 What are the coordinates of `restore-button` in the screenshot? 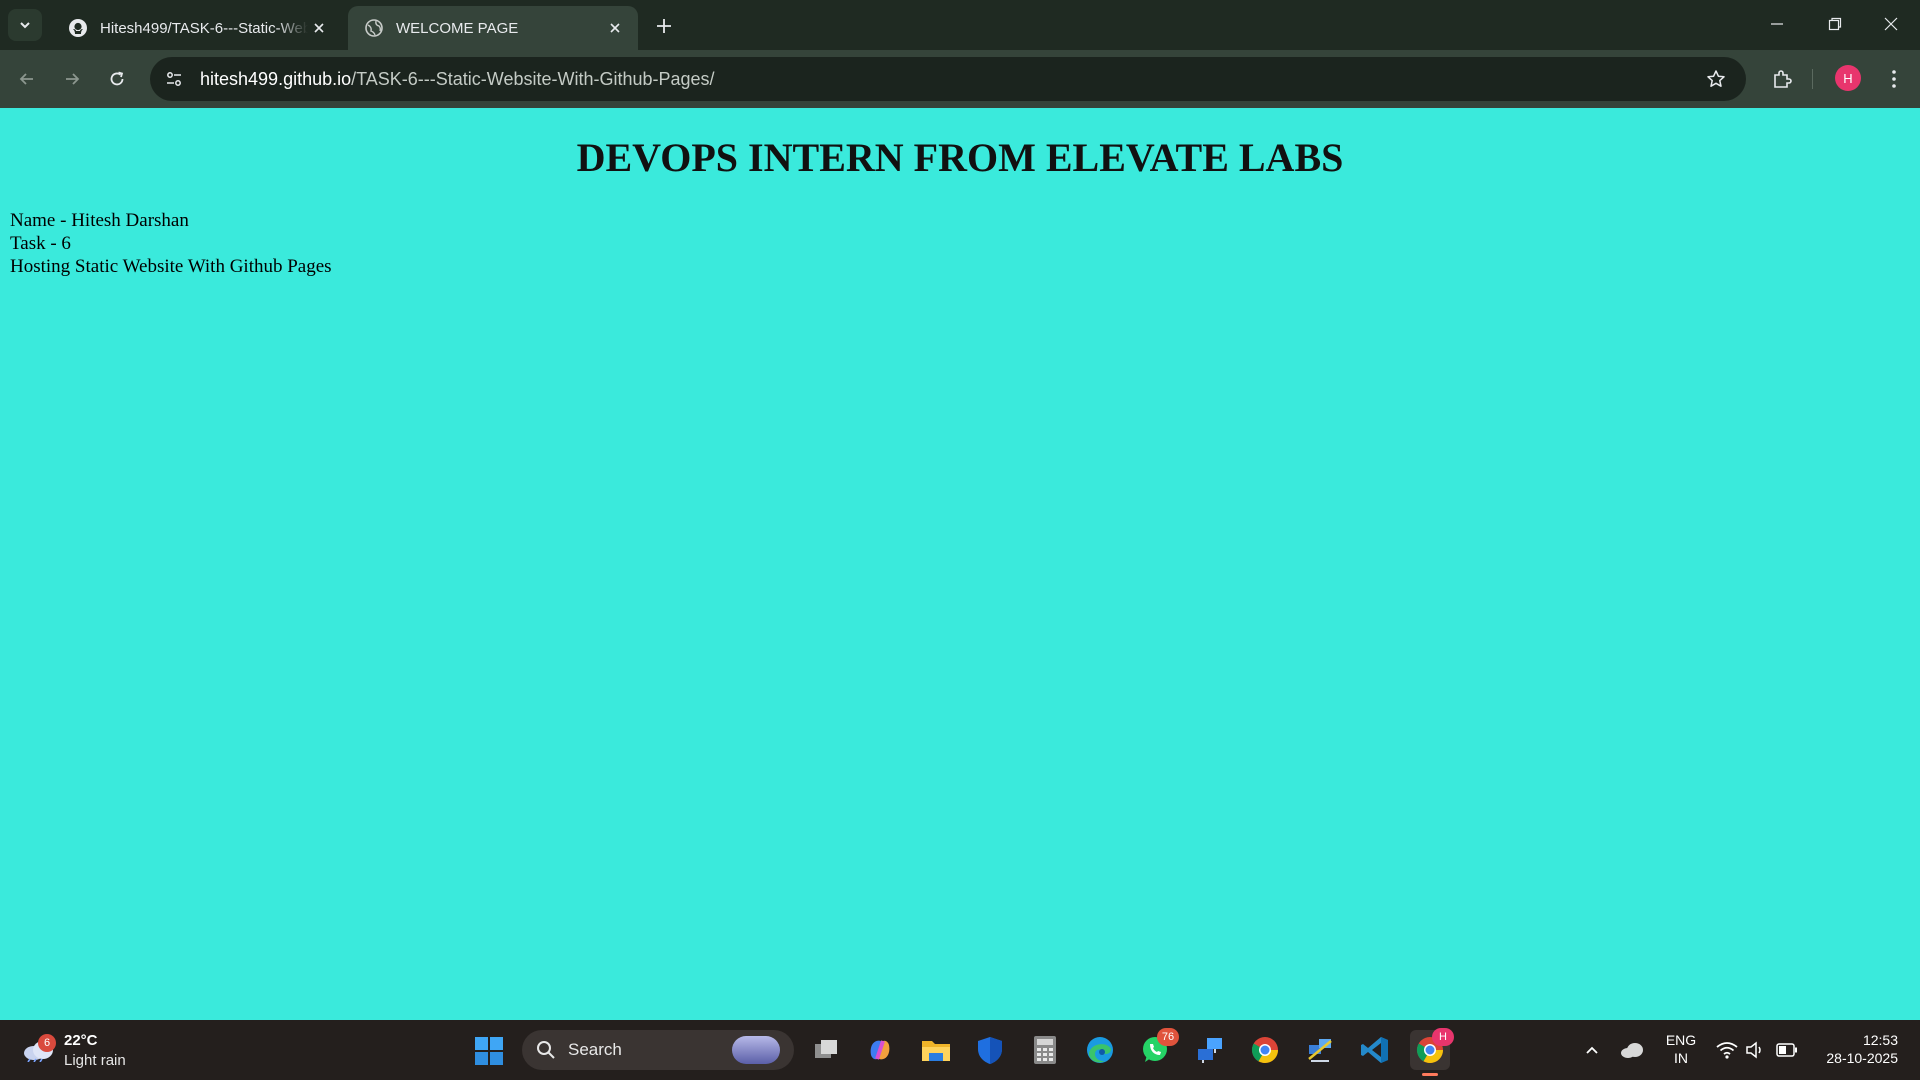 It's located at (1835, 24).